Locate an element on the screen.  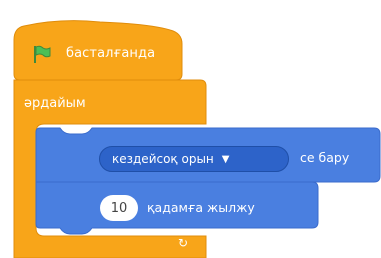
goto-block-label: се бару is located at coordinates (325, 157).